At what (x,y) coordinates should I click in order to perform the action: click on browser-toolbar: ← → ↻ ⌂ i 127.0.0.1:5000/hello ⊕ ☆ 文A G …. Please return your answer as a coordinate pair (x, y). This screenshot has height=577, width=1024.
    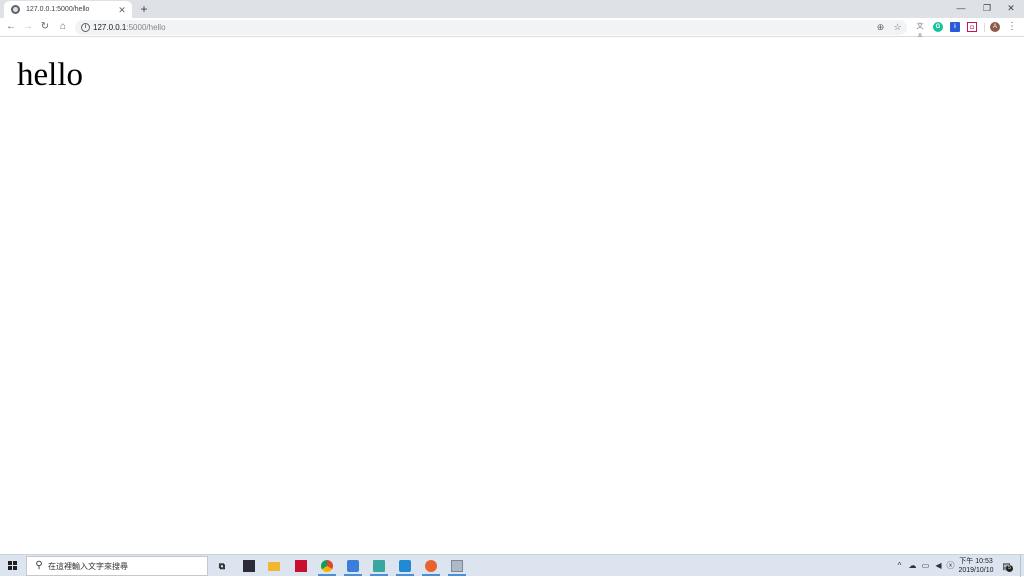
    Looking at the image, I should click on (512, 29).